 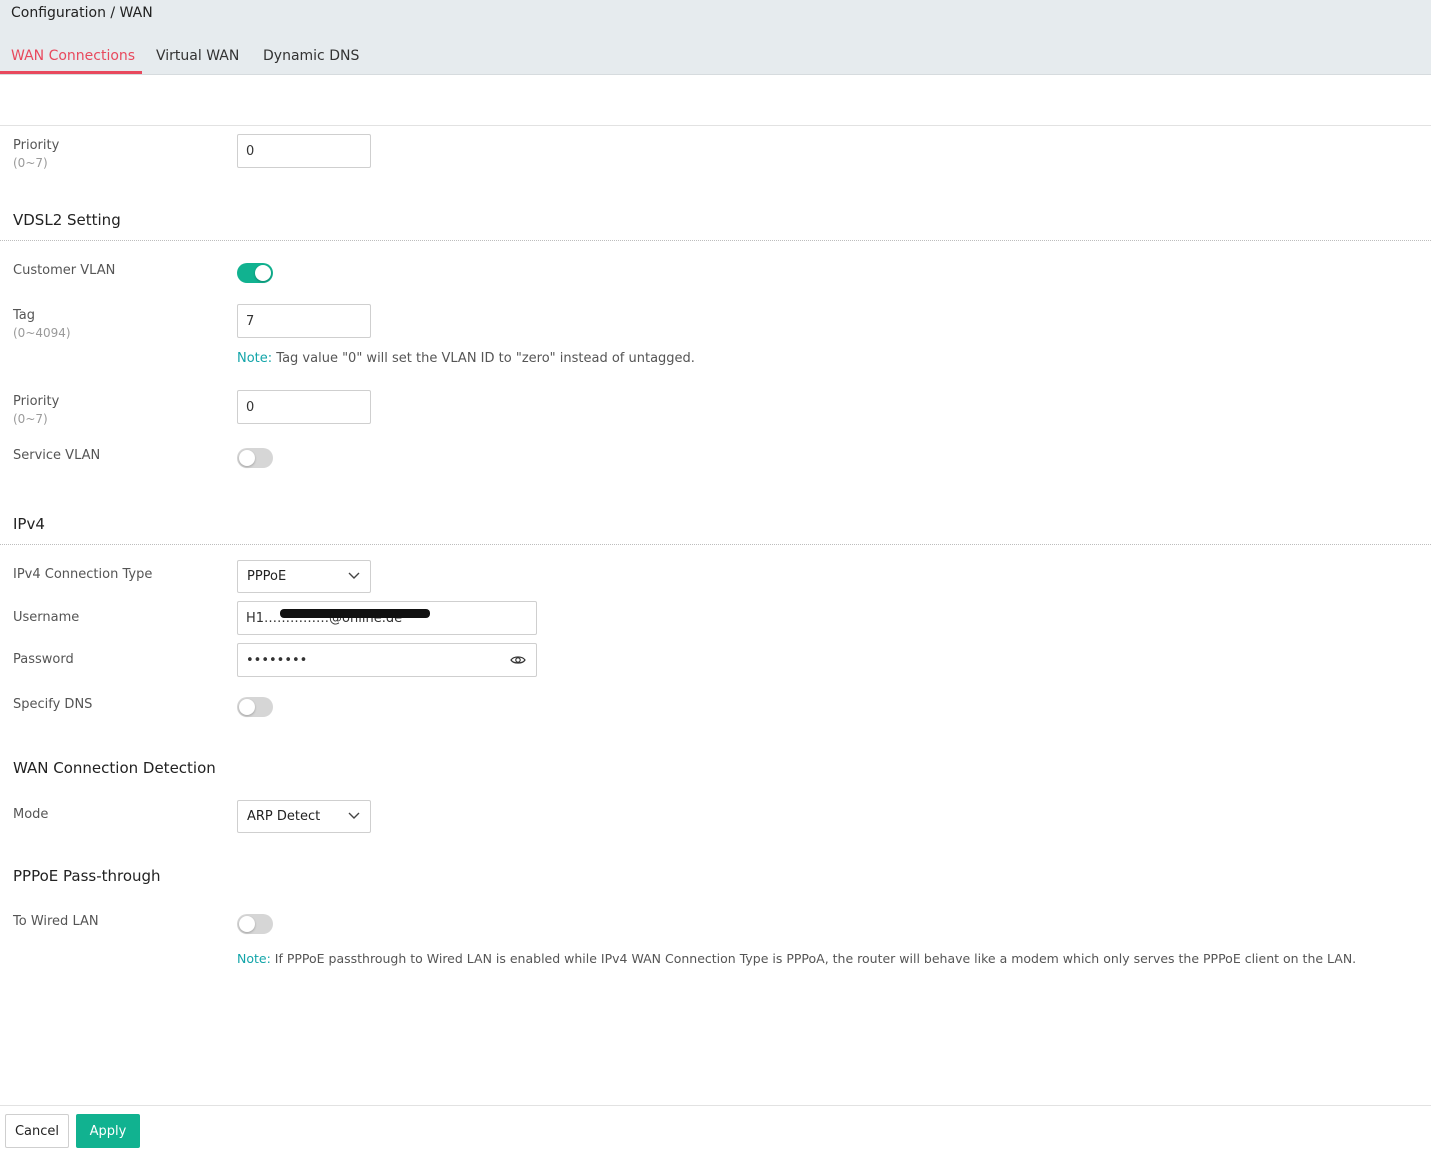 I want to click on priority-input, so click(x=304, y=151).